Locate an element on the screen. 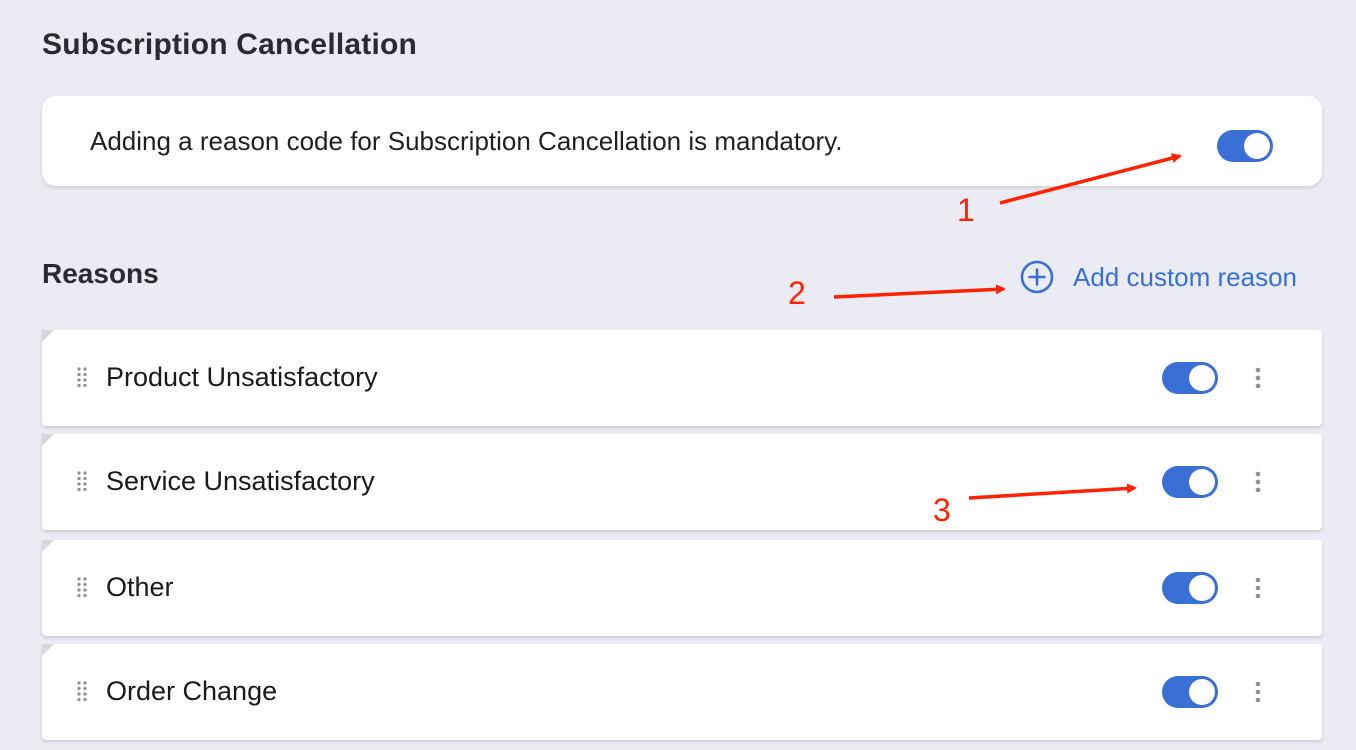 This screenshot has width=1356, height=750. reason-label: Product Unsatisfactory is located at coordinates (242, 377).